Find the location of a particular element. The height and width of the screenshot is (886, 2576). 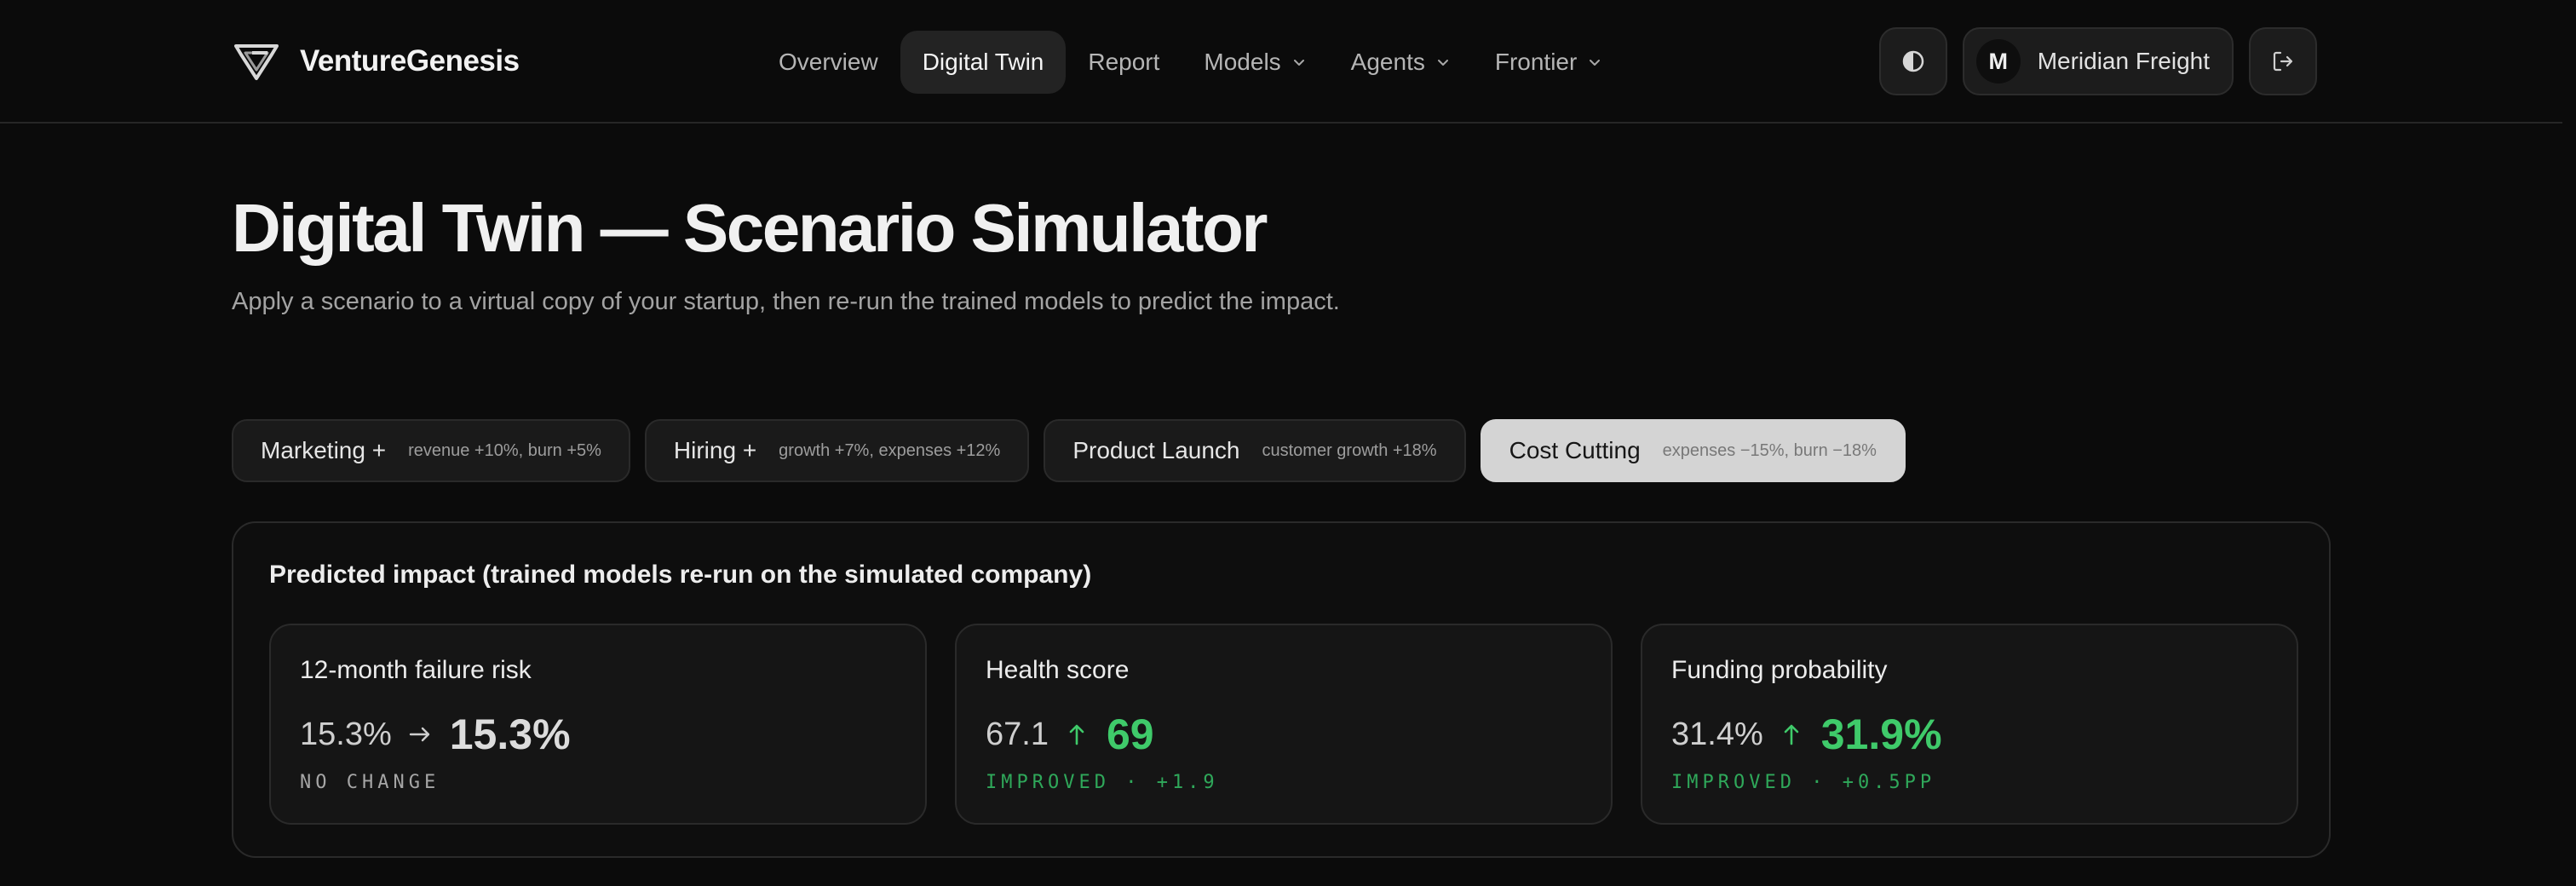

nav-item-label: Models is located at coordinates (1242, 62).